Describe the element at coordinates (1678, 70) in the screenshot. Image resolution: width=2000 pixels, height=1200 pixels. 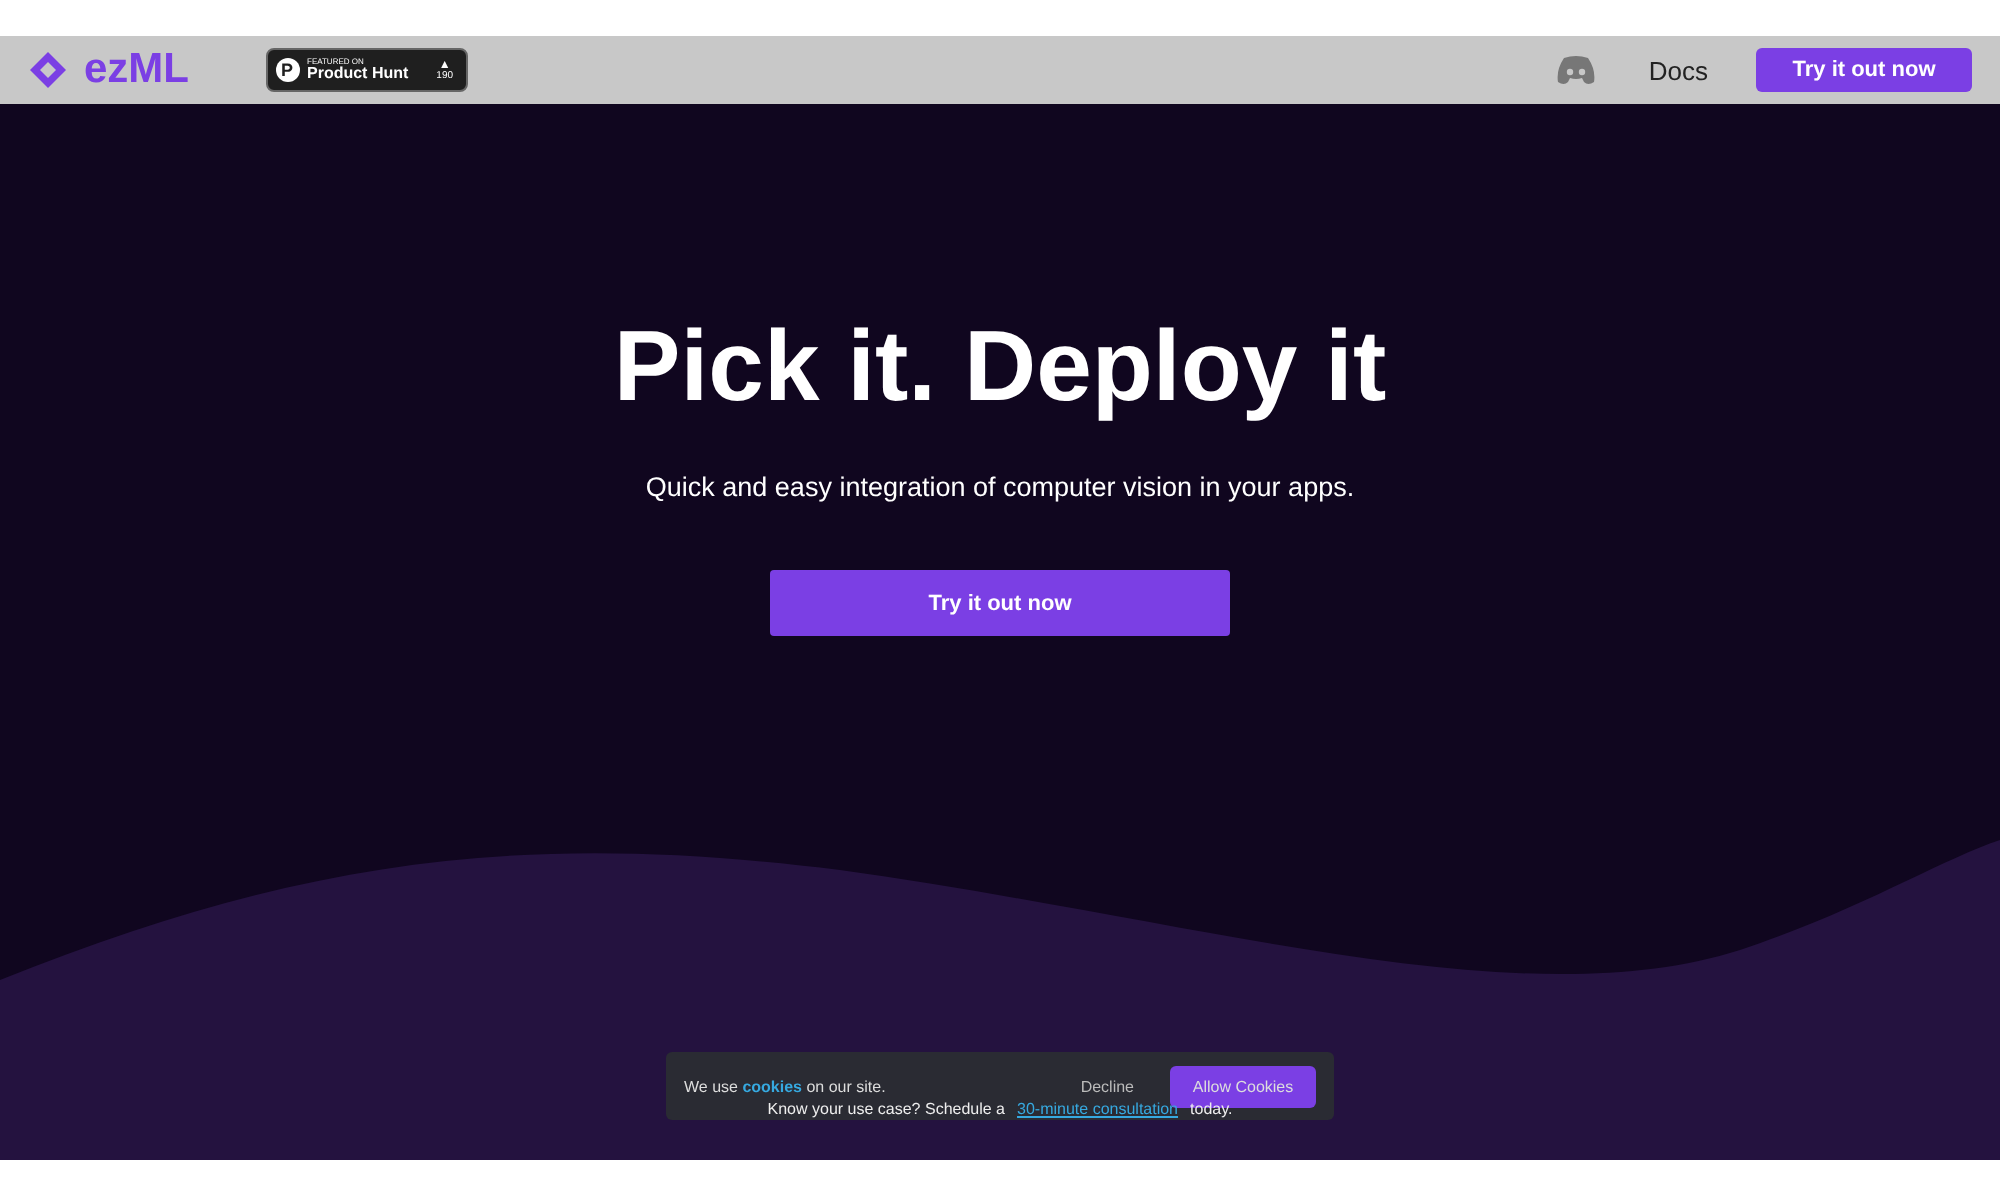
I see `docs-link: Docs` at that location.